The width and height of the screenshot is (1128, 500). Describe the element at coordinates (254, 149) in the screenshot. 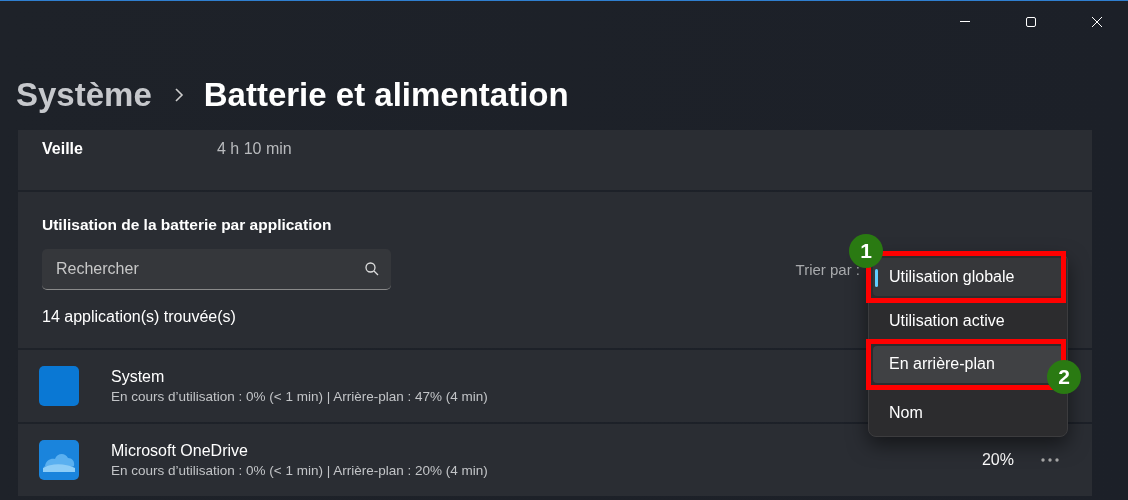

I see `row-value: 4 h 10 min` at that location.